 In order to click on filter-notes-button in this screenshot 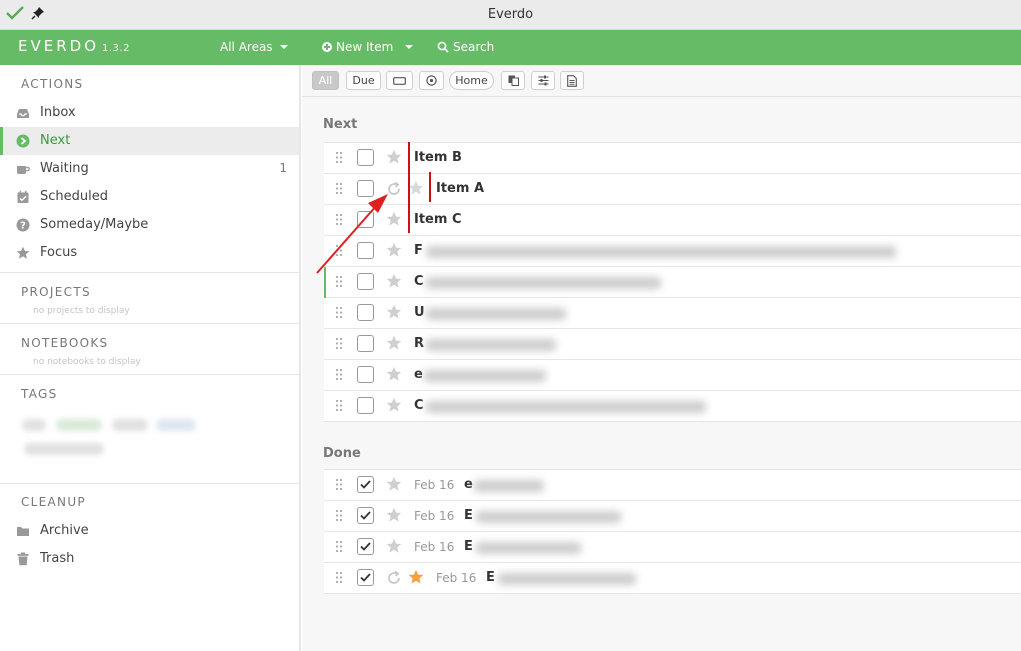, I will do `click(572, 80)`.